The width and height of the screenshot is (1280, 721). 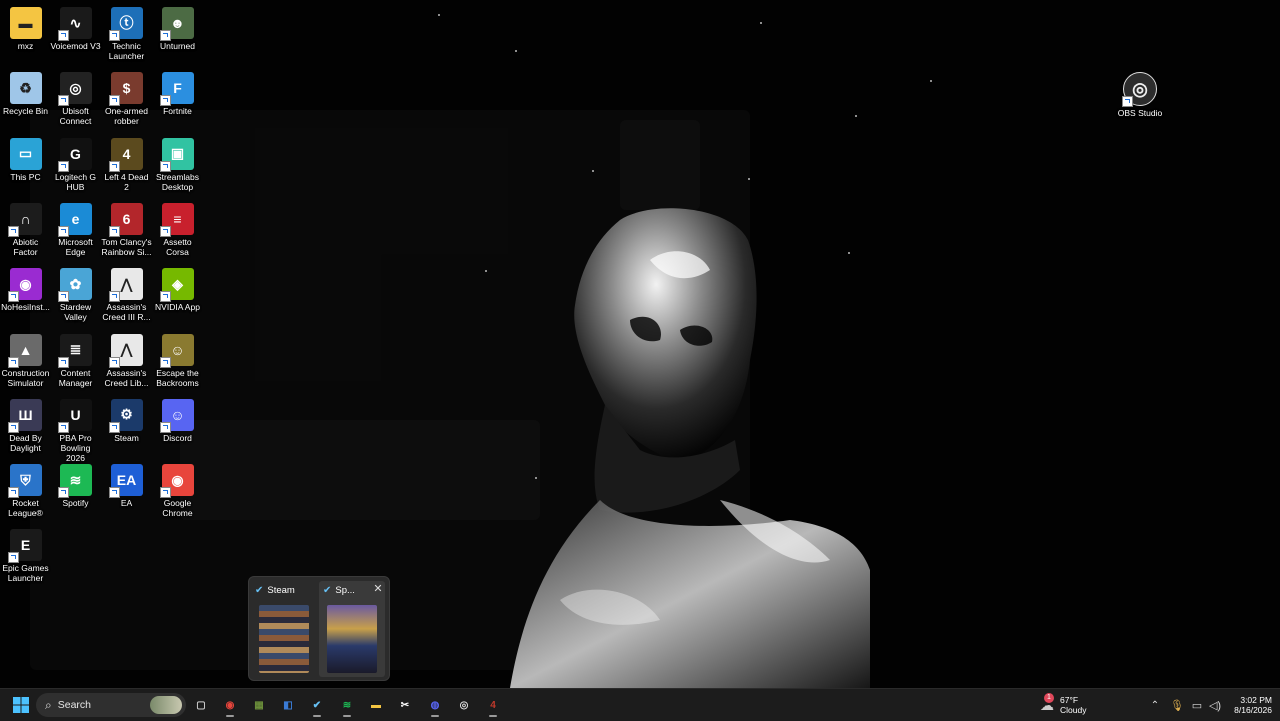 I want to click on desktop-icon-label: Dead By Daylight, so click(x=25, y=442).